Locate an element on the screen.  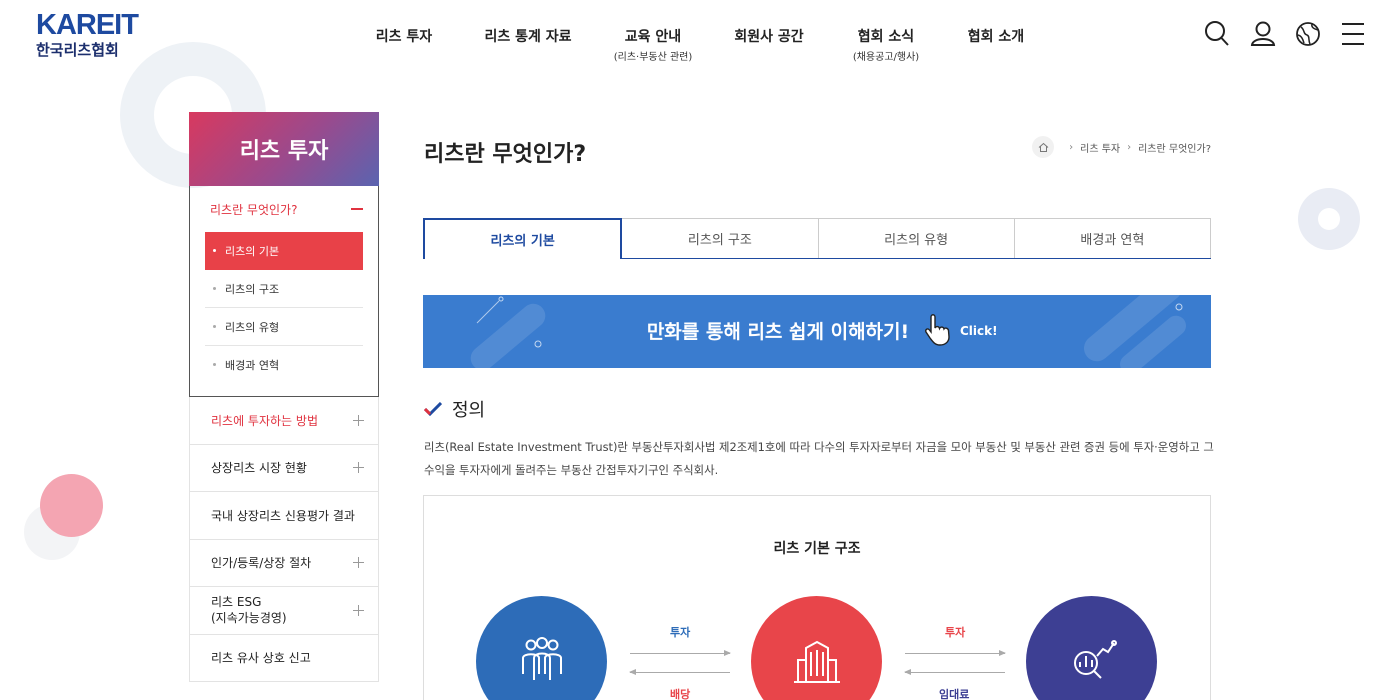
sidebar-item-what-is-reits: 리츠란 무엇인가? is located at coordinates (284, 209).